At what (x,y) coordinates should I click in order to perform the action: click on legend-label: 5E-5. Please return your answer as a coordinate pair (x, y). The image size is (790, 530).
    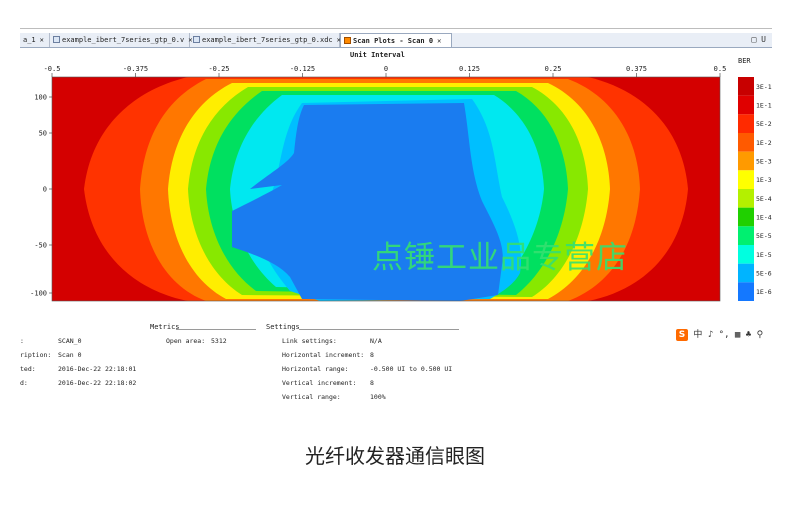
    Looking at the image, I should click on (764, 236).